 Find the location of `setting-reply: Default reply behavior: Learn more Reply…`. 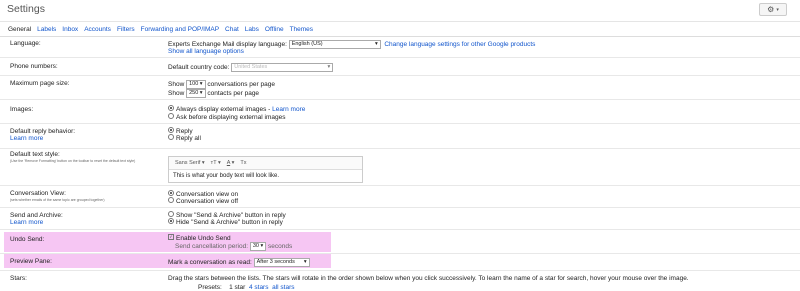

setting-reply: Default reply behavior: Learn more Reply… is located at coordinates (400, 136).